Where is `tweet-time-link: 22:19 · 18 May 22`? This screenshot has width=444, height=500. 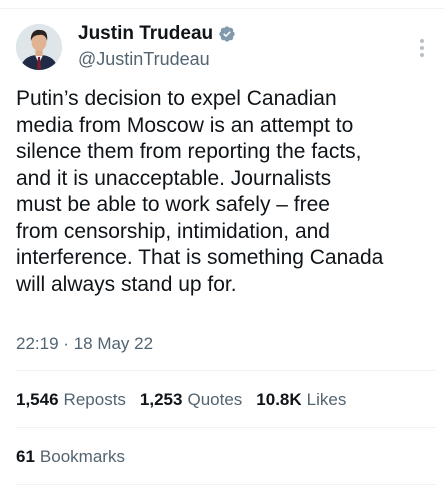 tweet-time-link: 22:19 · 18 May 22 is located at coordinates (84, 343).